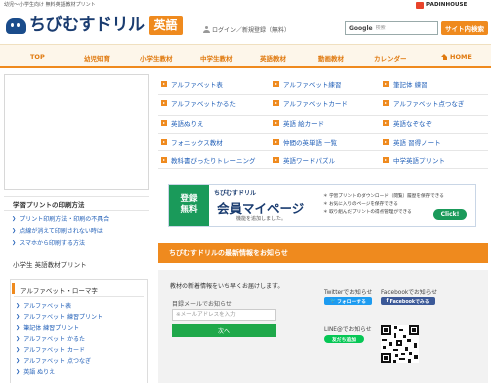  I want to click on line-add-friend-button: 友だち追加, so click(344, 339).